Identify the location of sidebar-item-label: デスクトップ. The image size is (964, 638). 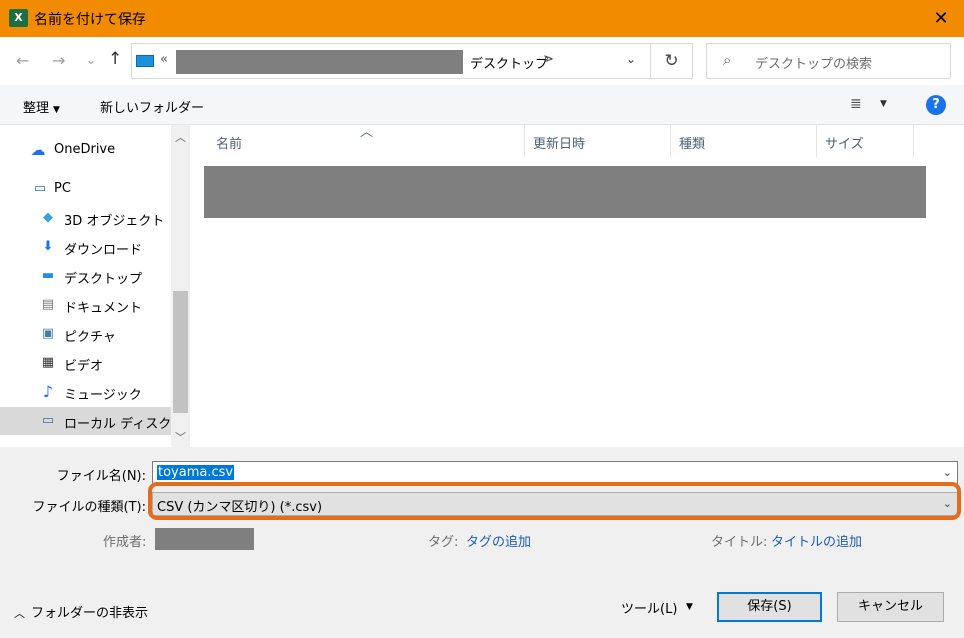
(103, 279).